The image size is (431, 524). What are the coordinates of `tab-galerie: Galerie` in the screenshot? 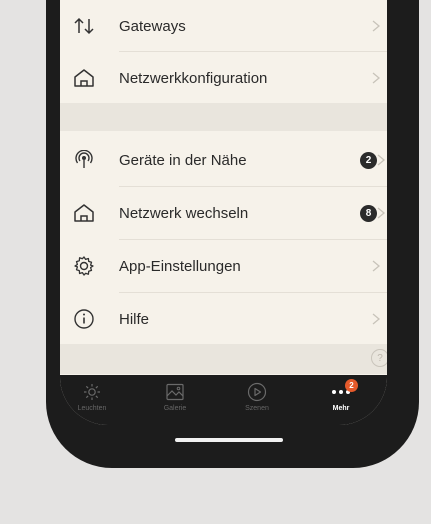 It's located at (175, 401).